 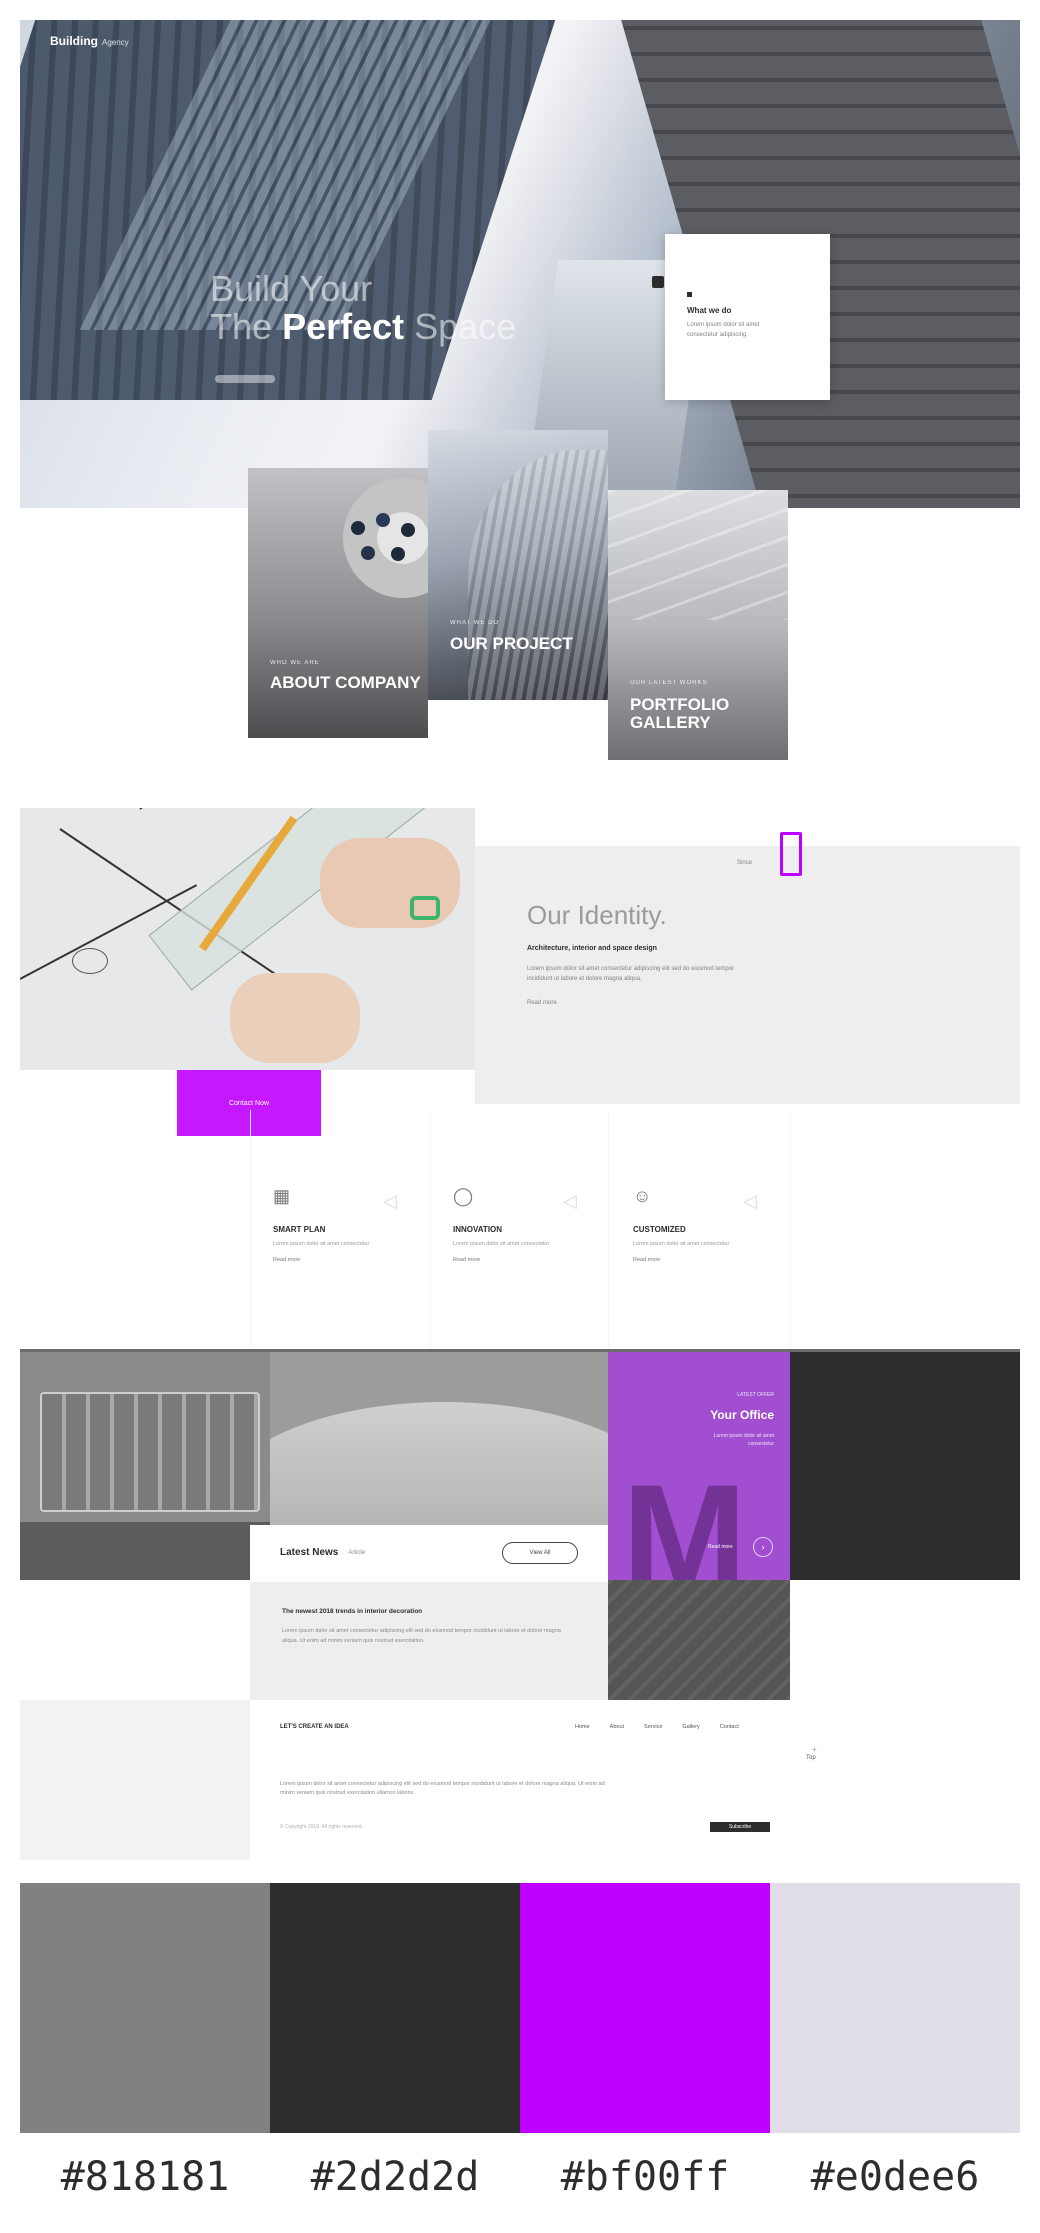 I want to click on news-title: Latest News, so click(x=309, y=1552).